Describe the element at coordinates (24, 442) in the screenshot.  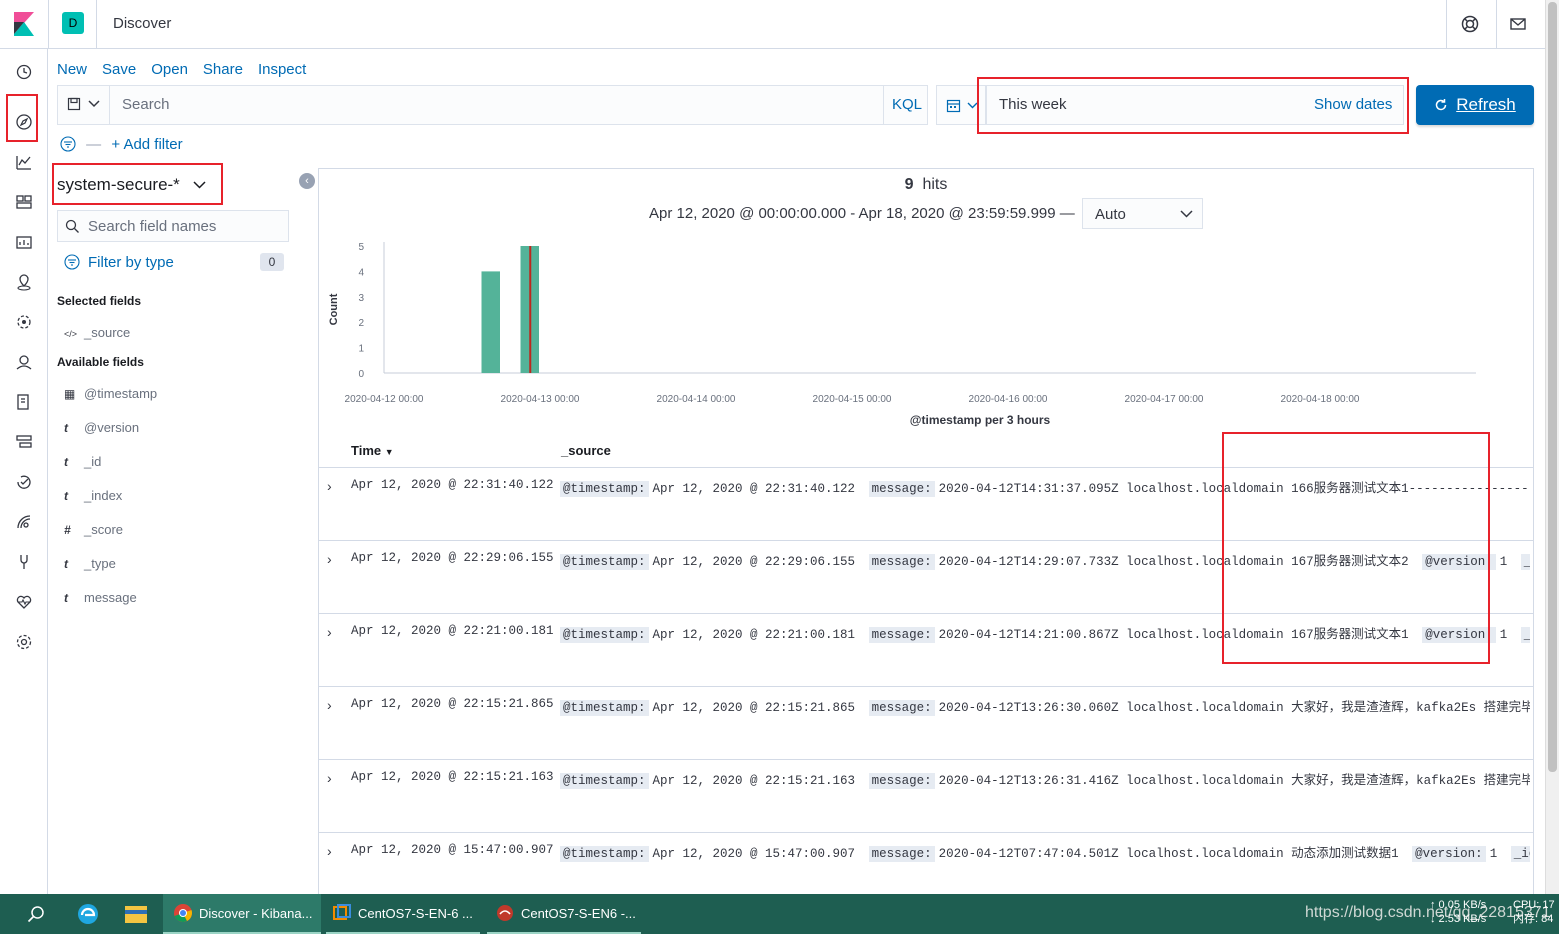
I see `infrastructure-icon` at that location.